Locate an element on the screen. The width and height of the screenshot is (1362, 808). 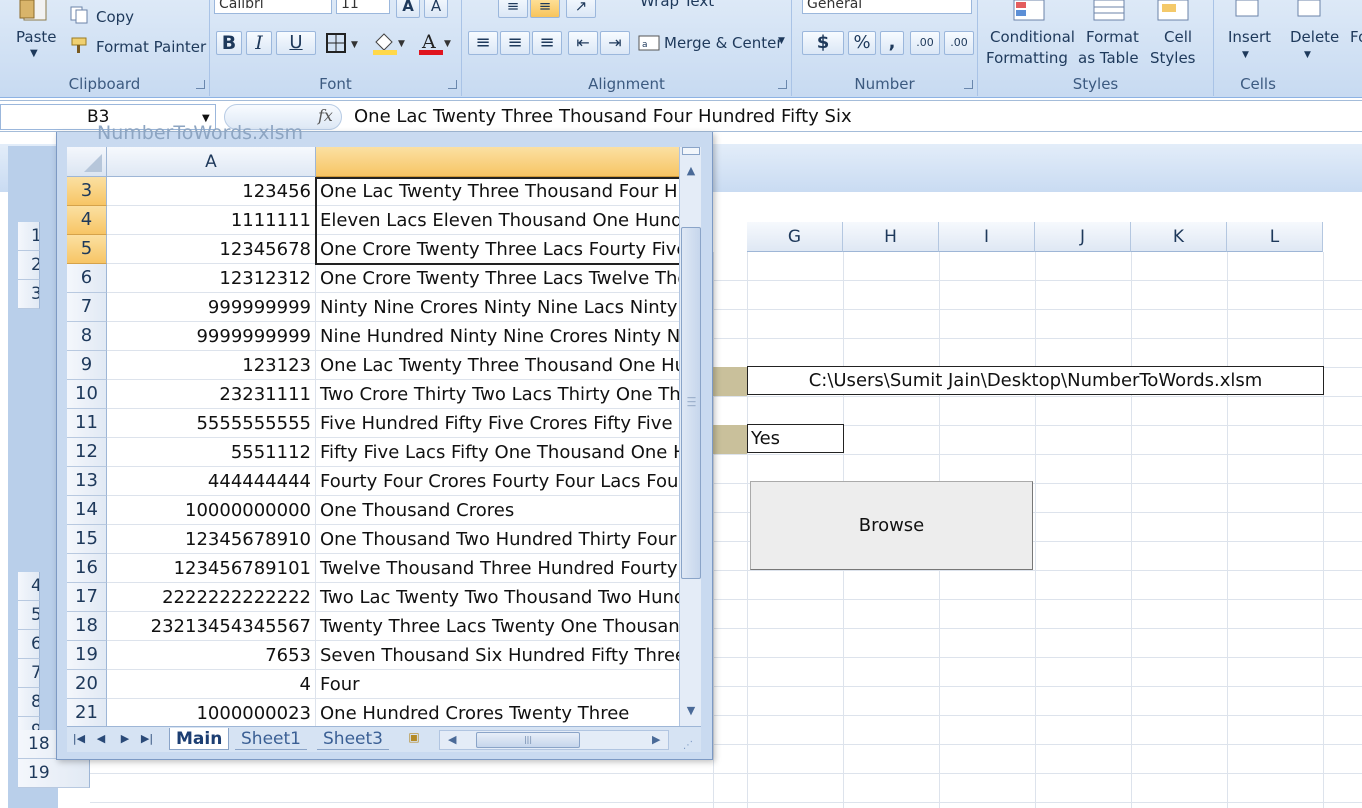
next-sheet-icon: ▶ is located at coordinates (125, 739).